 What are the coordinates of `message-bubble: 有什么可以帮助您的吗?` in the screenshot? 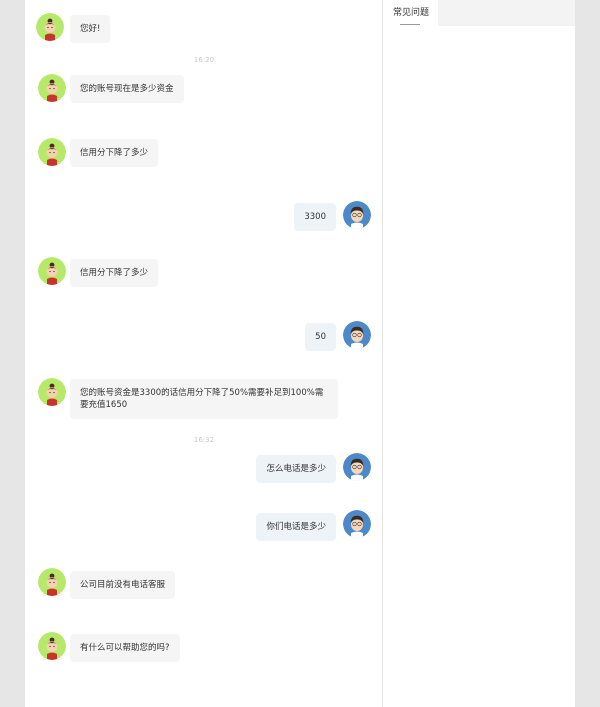 It's located at (125, 648).